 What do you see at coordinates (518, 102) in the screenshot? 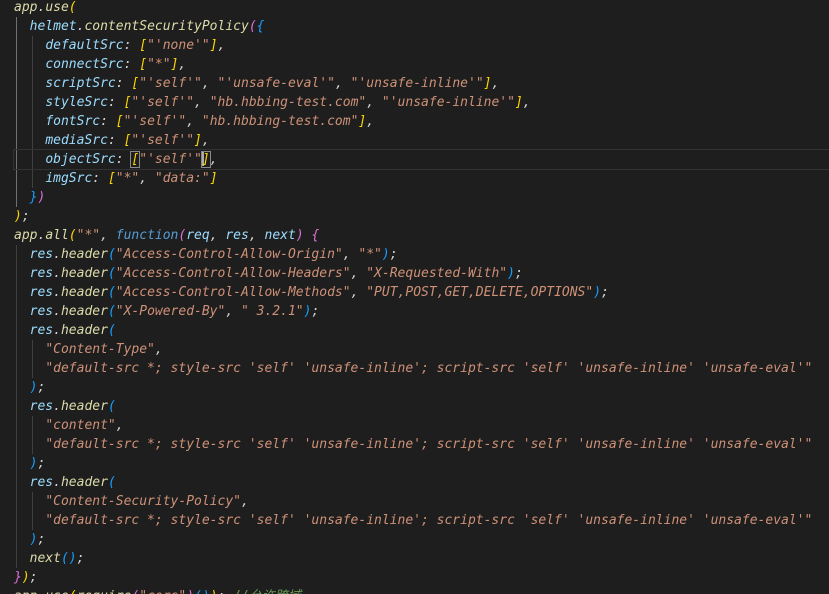
I see `code-token: ]` at bounding box center [518, 102].